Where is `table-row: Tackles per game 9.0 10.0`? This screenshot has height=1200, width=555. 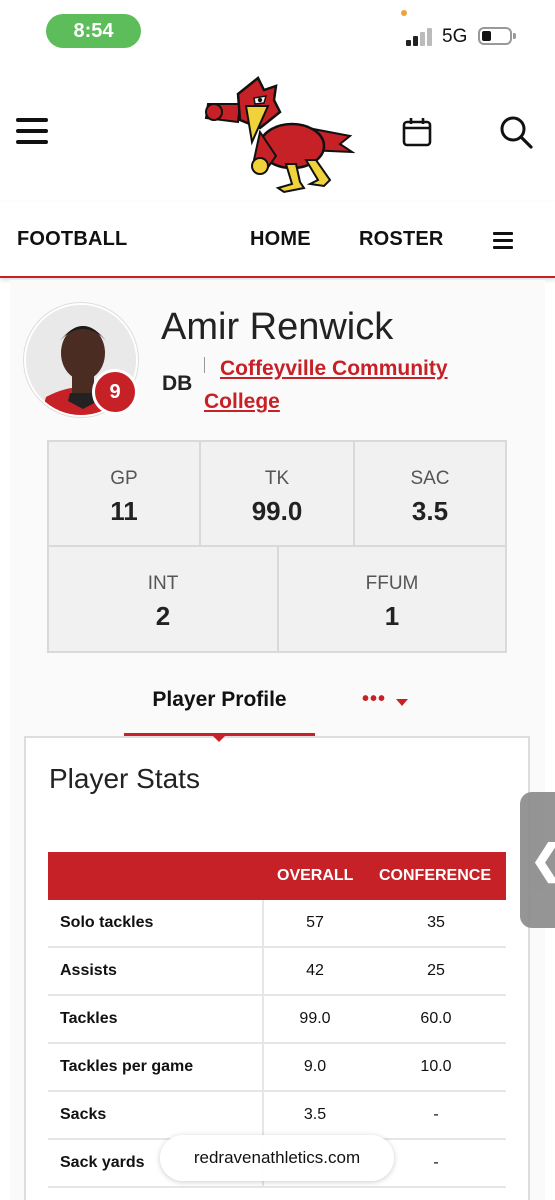 table-row: Tackles per game 9.0 10.0 is located at coordinates (277, 1068).